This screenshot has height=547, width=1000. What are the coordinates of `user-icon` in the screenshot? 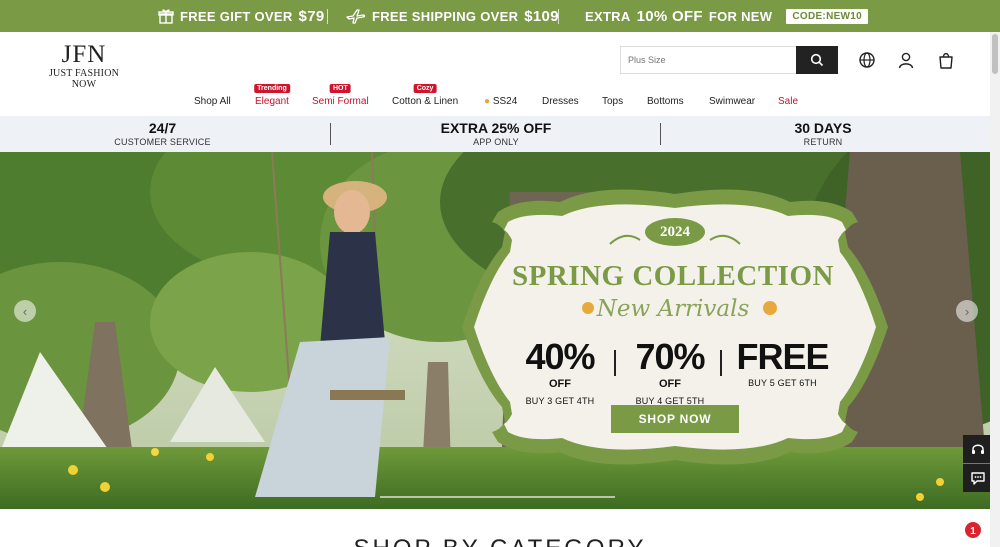 It's located at (906, 60).